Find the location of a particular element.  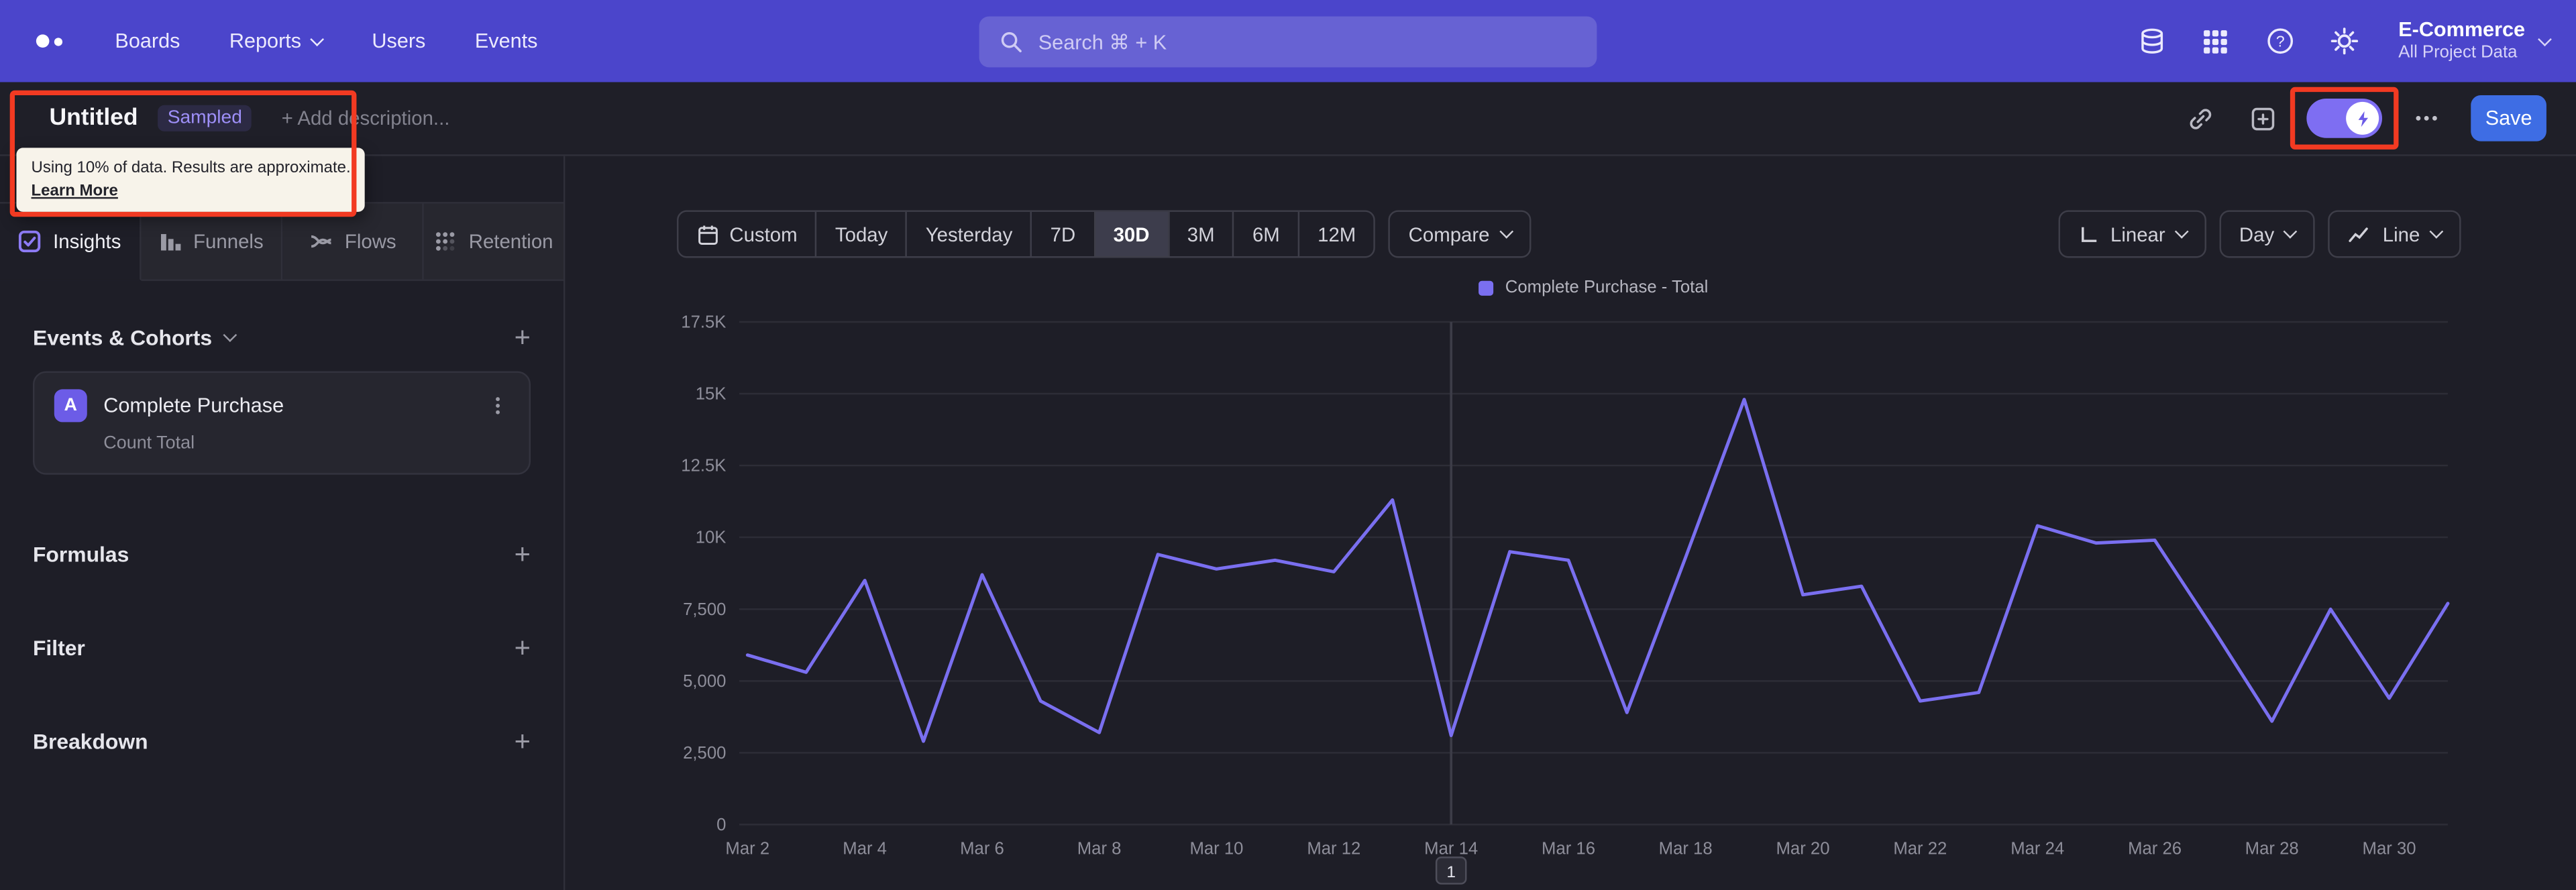

add-to-board-icon is located at coordinates (2262, 118).